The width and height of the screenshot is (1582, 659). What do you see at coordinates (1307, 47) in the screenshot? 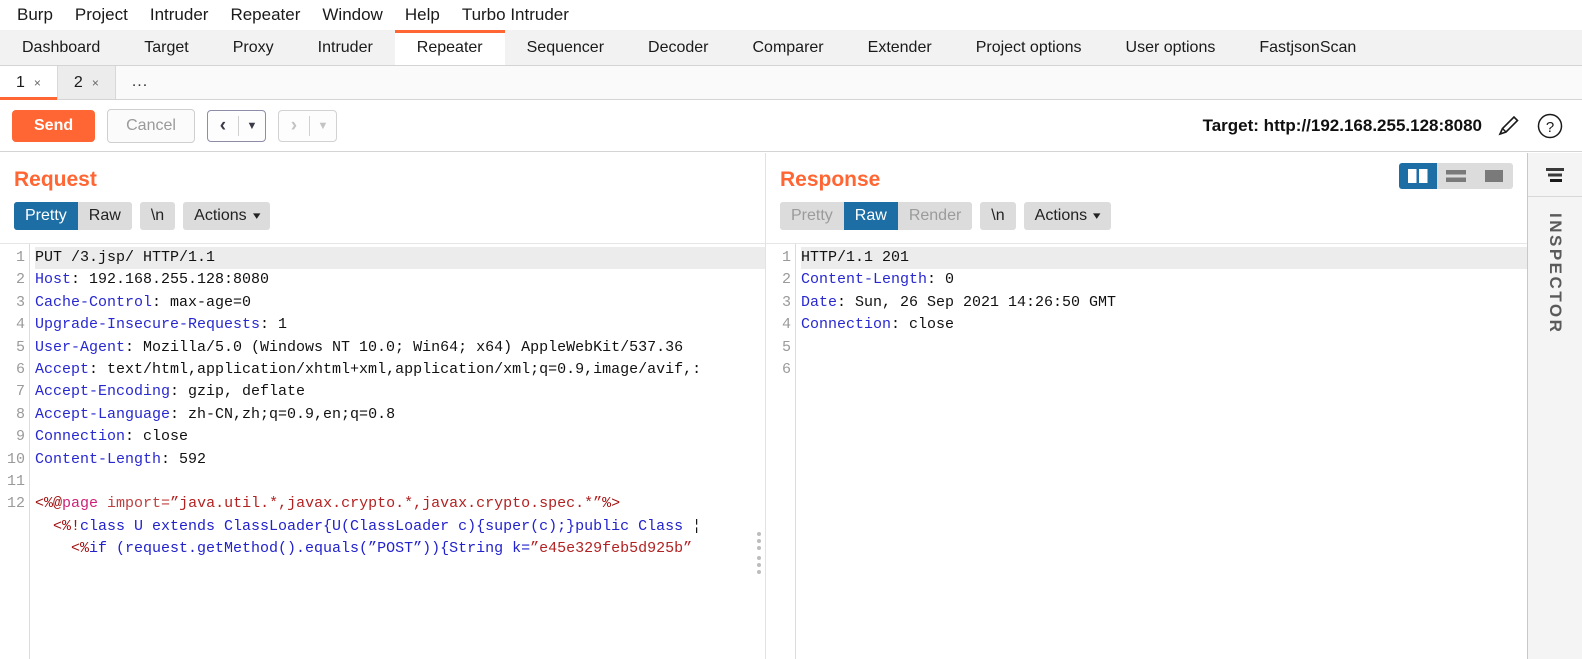
I see `tab-fastjsonscan: FastjsonScan` at bounding box center [1307, 47].